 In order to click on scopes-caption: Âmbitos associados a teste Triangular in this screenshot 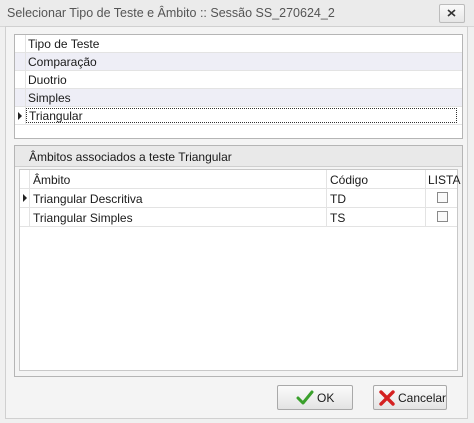, I will do `click(130, 157)`.